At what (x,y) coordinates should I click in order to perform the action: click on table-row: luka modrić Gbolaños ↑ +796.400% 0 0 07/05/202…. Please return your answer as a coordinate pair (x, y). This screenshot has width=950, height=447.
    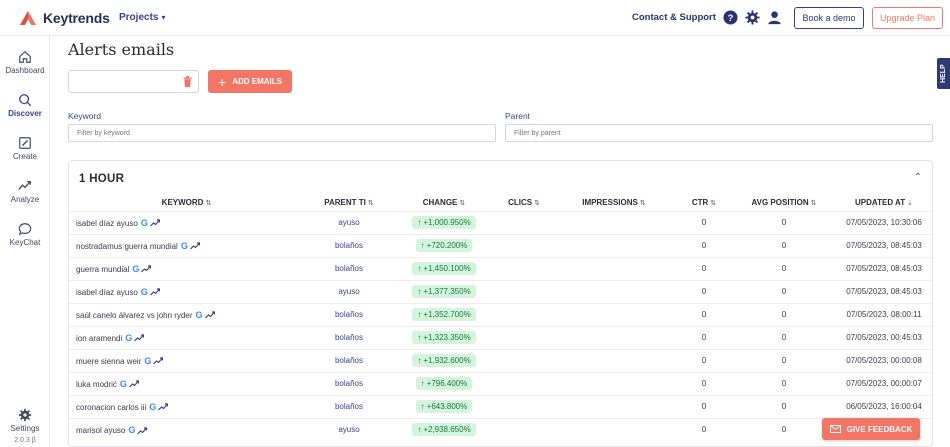
    Looking at the image, I should click on (500, 383).